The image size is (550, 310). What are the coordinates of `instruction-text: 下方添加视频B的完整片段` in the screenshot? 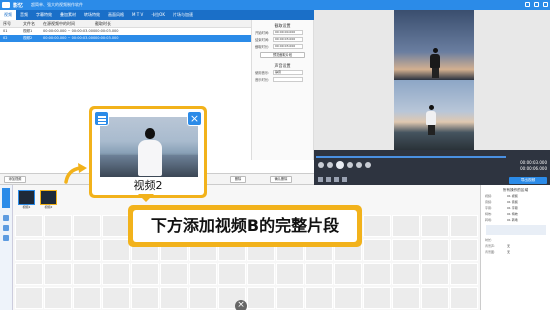 It's located at (245, 226).